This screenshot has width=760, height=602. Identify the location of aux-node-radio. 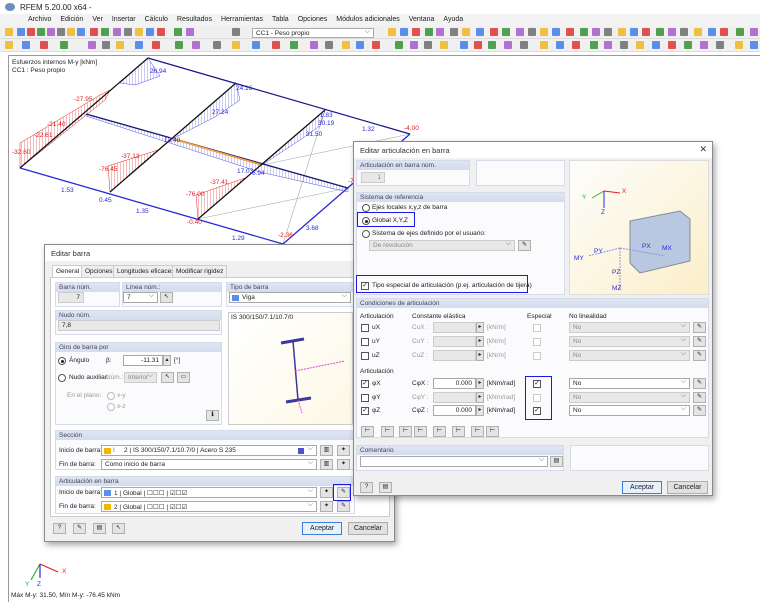
(62, 378).